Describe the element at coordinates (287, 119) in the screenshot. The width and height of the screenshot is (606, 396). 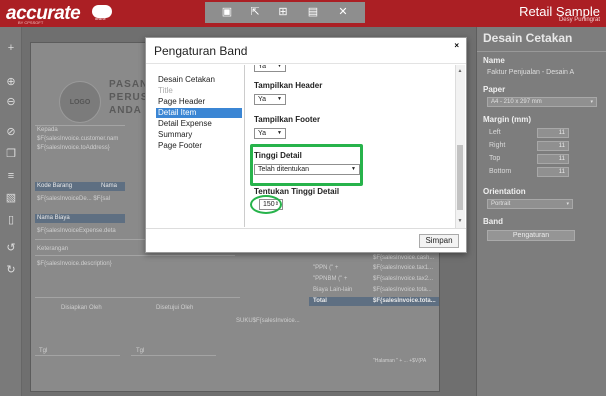
I see `tampilkan-footer-label: Tampilkan Footer` at that location.